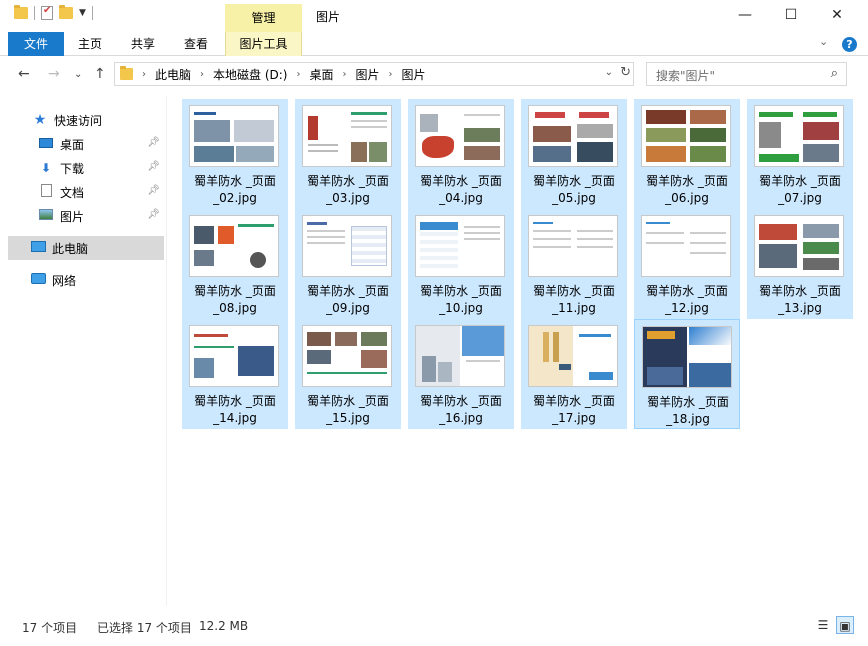  Describe the element at coordinates (368, 74) in the screenshot. I see `breadcrumb-pictures: 图片` at that location.